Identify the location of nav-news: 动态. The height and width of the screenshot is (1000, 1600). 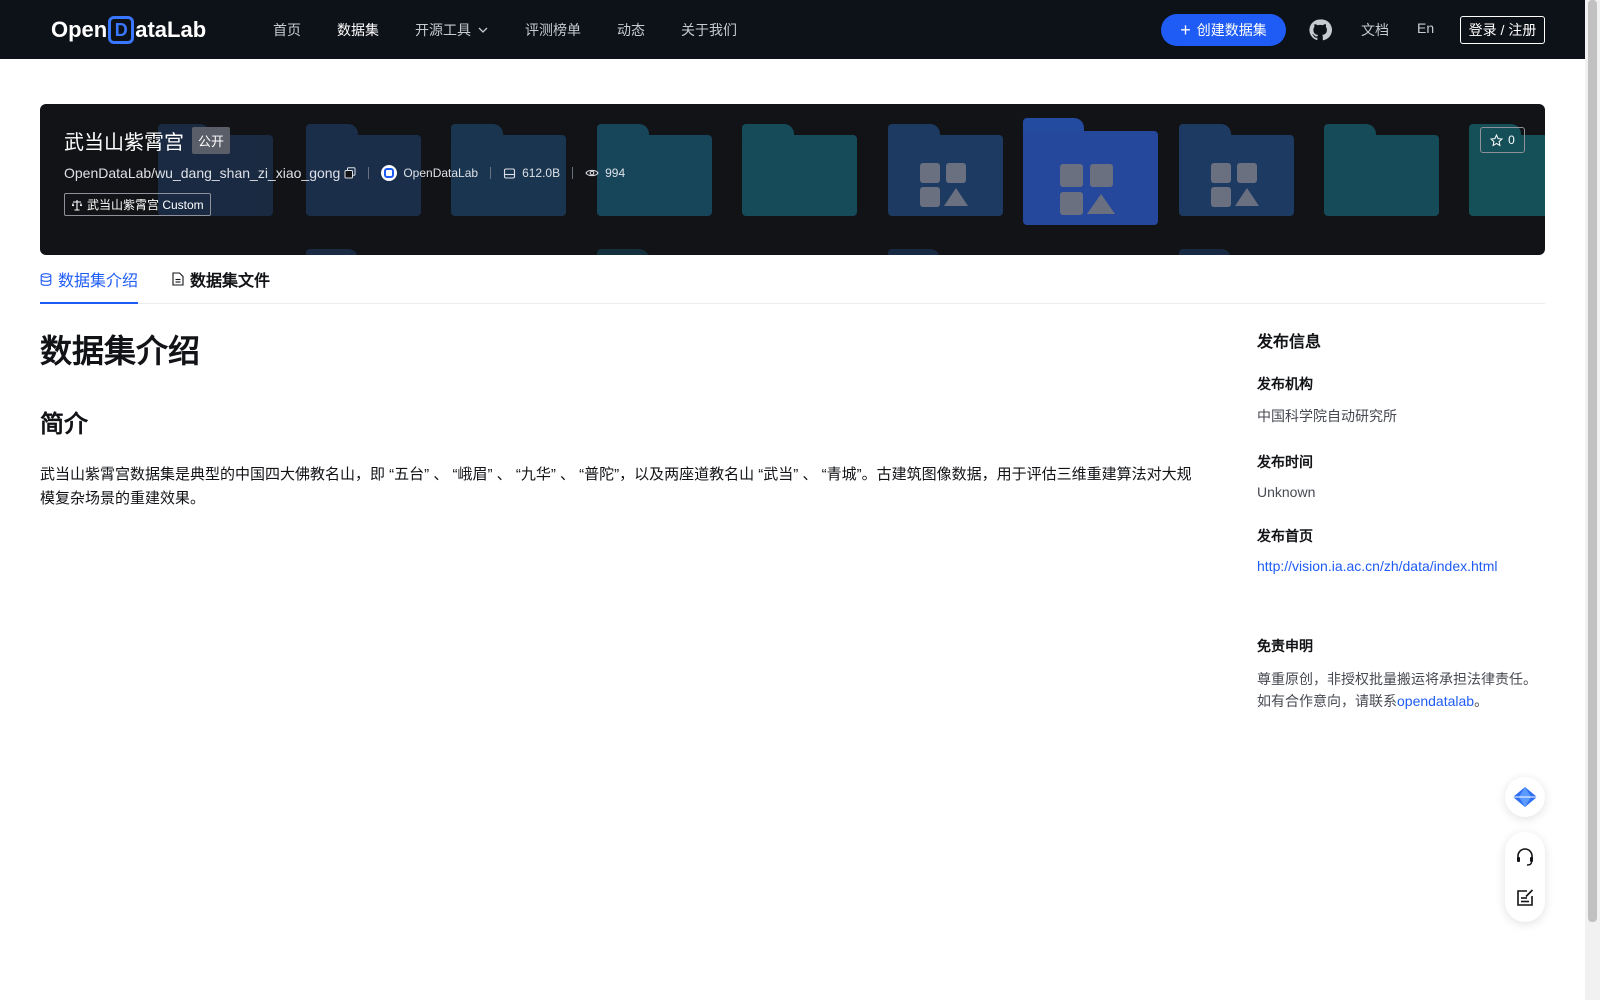
(631, 30).